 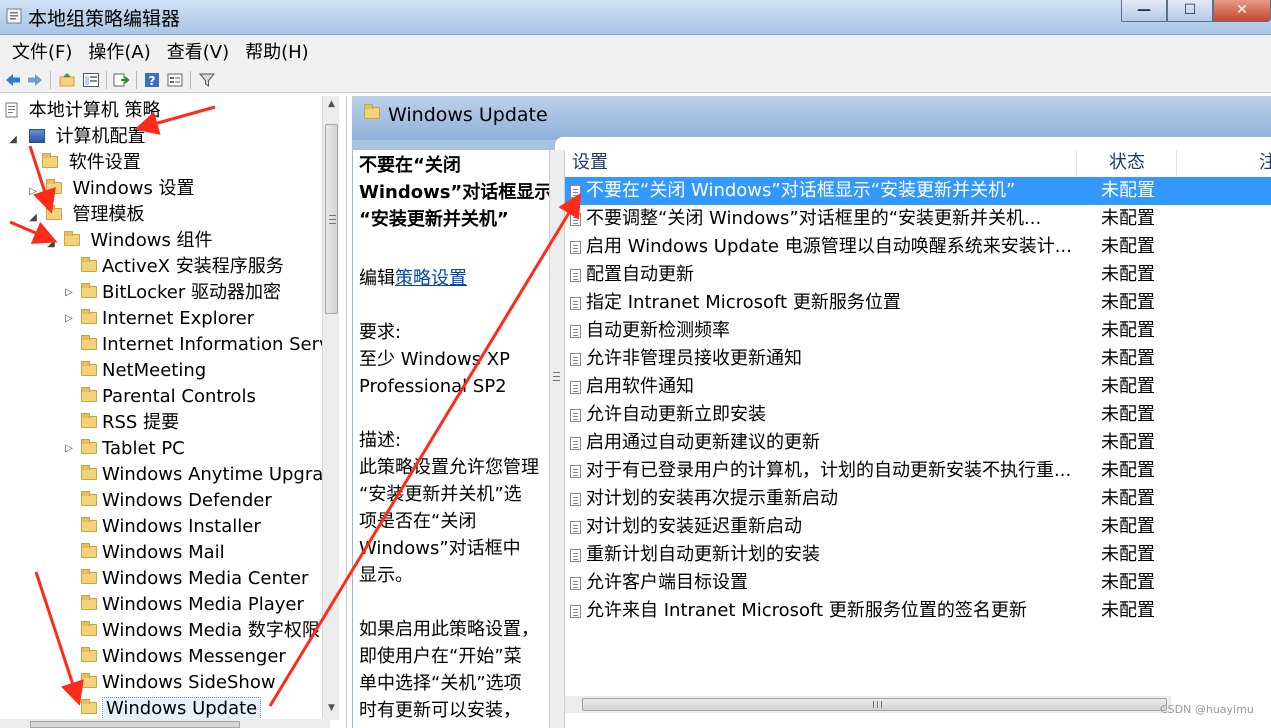 I want to click on tree-horizontal-scrollbar, so click(x=165, y=723).